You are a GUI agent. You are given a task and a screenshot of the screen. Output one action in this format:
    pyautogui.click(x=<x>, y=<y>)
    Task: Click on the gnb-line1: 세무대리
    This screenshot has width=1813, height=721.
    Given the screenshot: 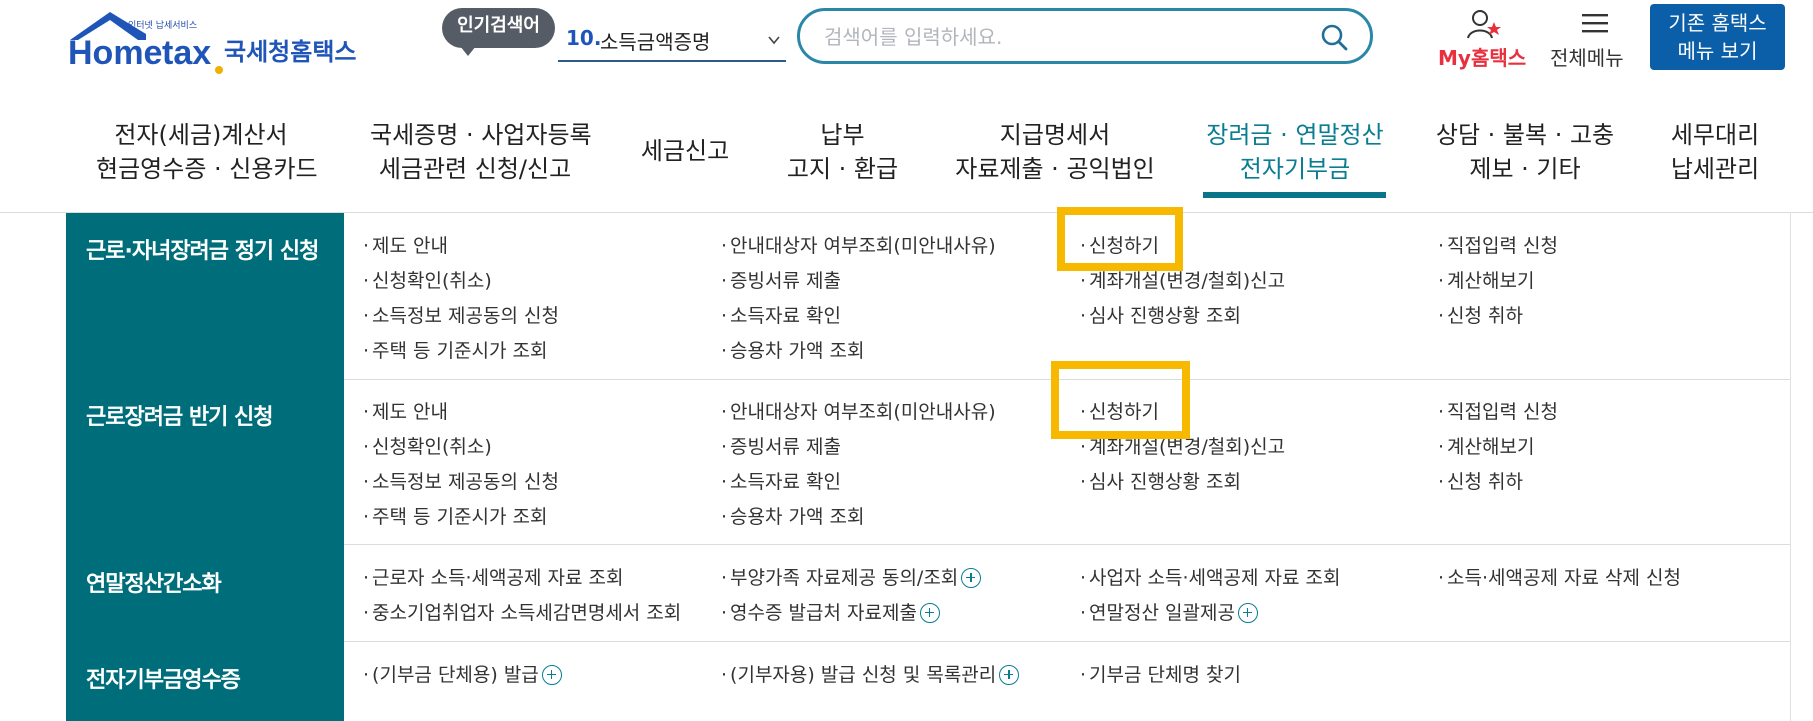 What is the action you would take?
    pyautogui.click(x=1715, y=135)
    